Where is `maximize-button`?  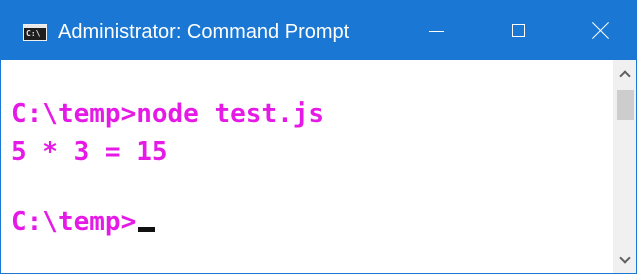
maximize-button is located at coordinates (518, 30).